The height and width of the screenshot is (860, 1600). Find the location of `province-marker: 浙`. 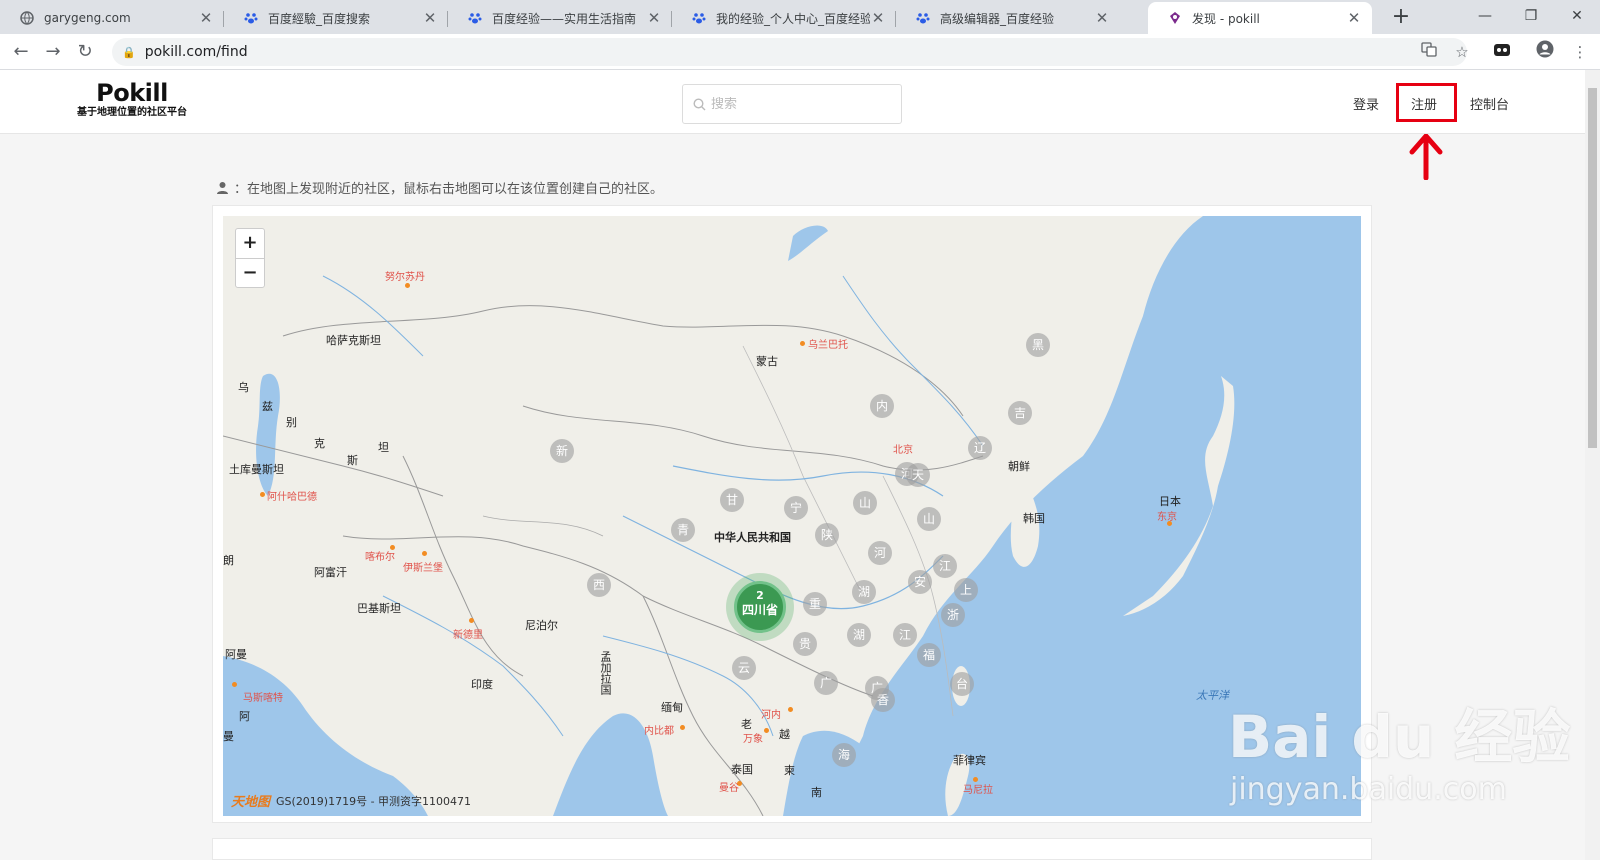

province-marker: 浙 is located at coordinates (953, 615).